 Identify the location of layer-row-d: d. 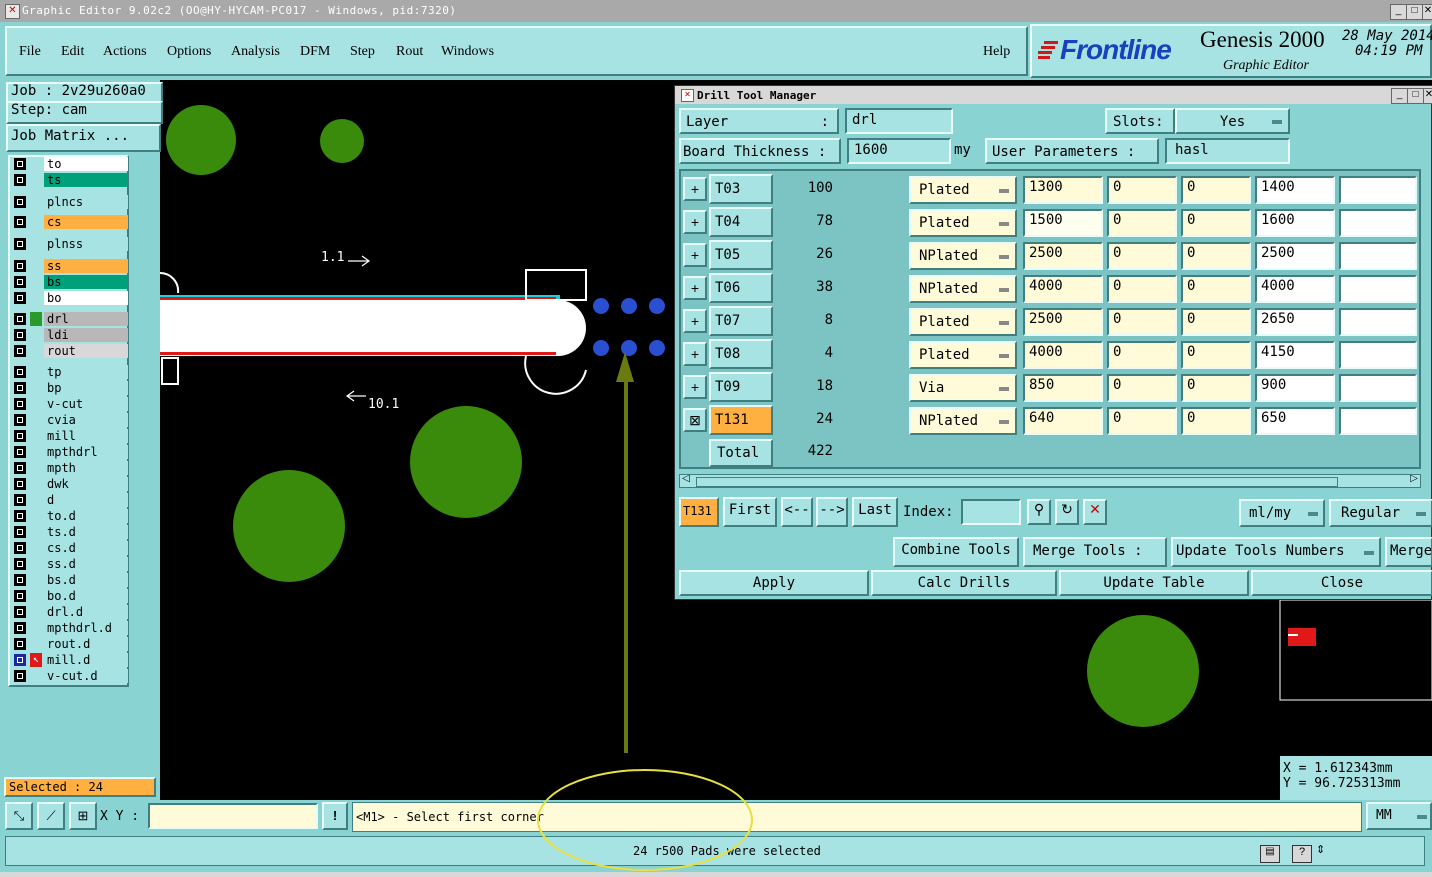
(70, 500).